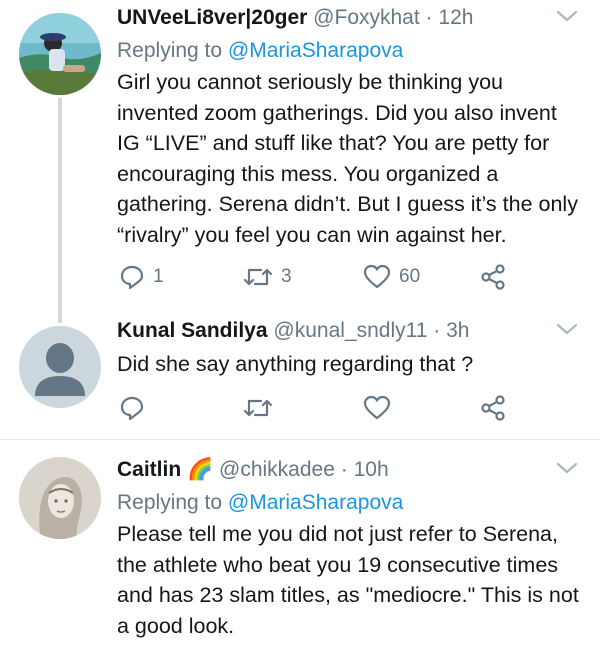 This screenshot has height=653, width=600. I want to click on timestamp: 10h, so click(371, 469).